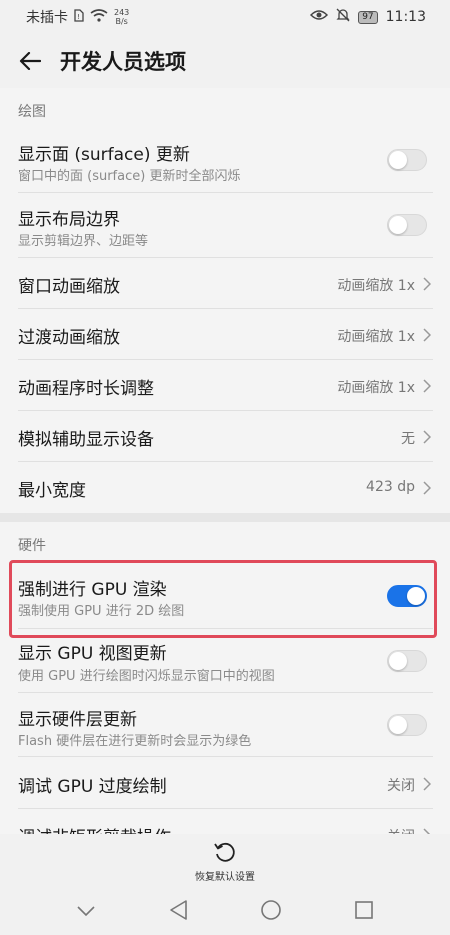  I want to click on reset-defaults-button: 恢复默认设置, so click(225, 861).